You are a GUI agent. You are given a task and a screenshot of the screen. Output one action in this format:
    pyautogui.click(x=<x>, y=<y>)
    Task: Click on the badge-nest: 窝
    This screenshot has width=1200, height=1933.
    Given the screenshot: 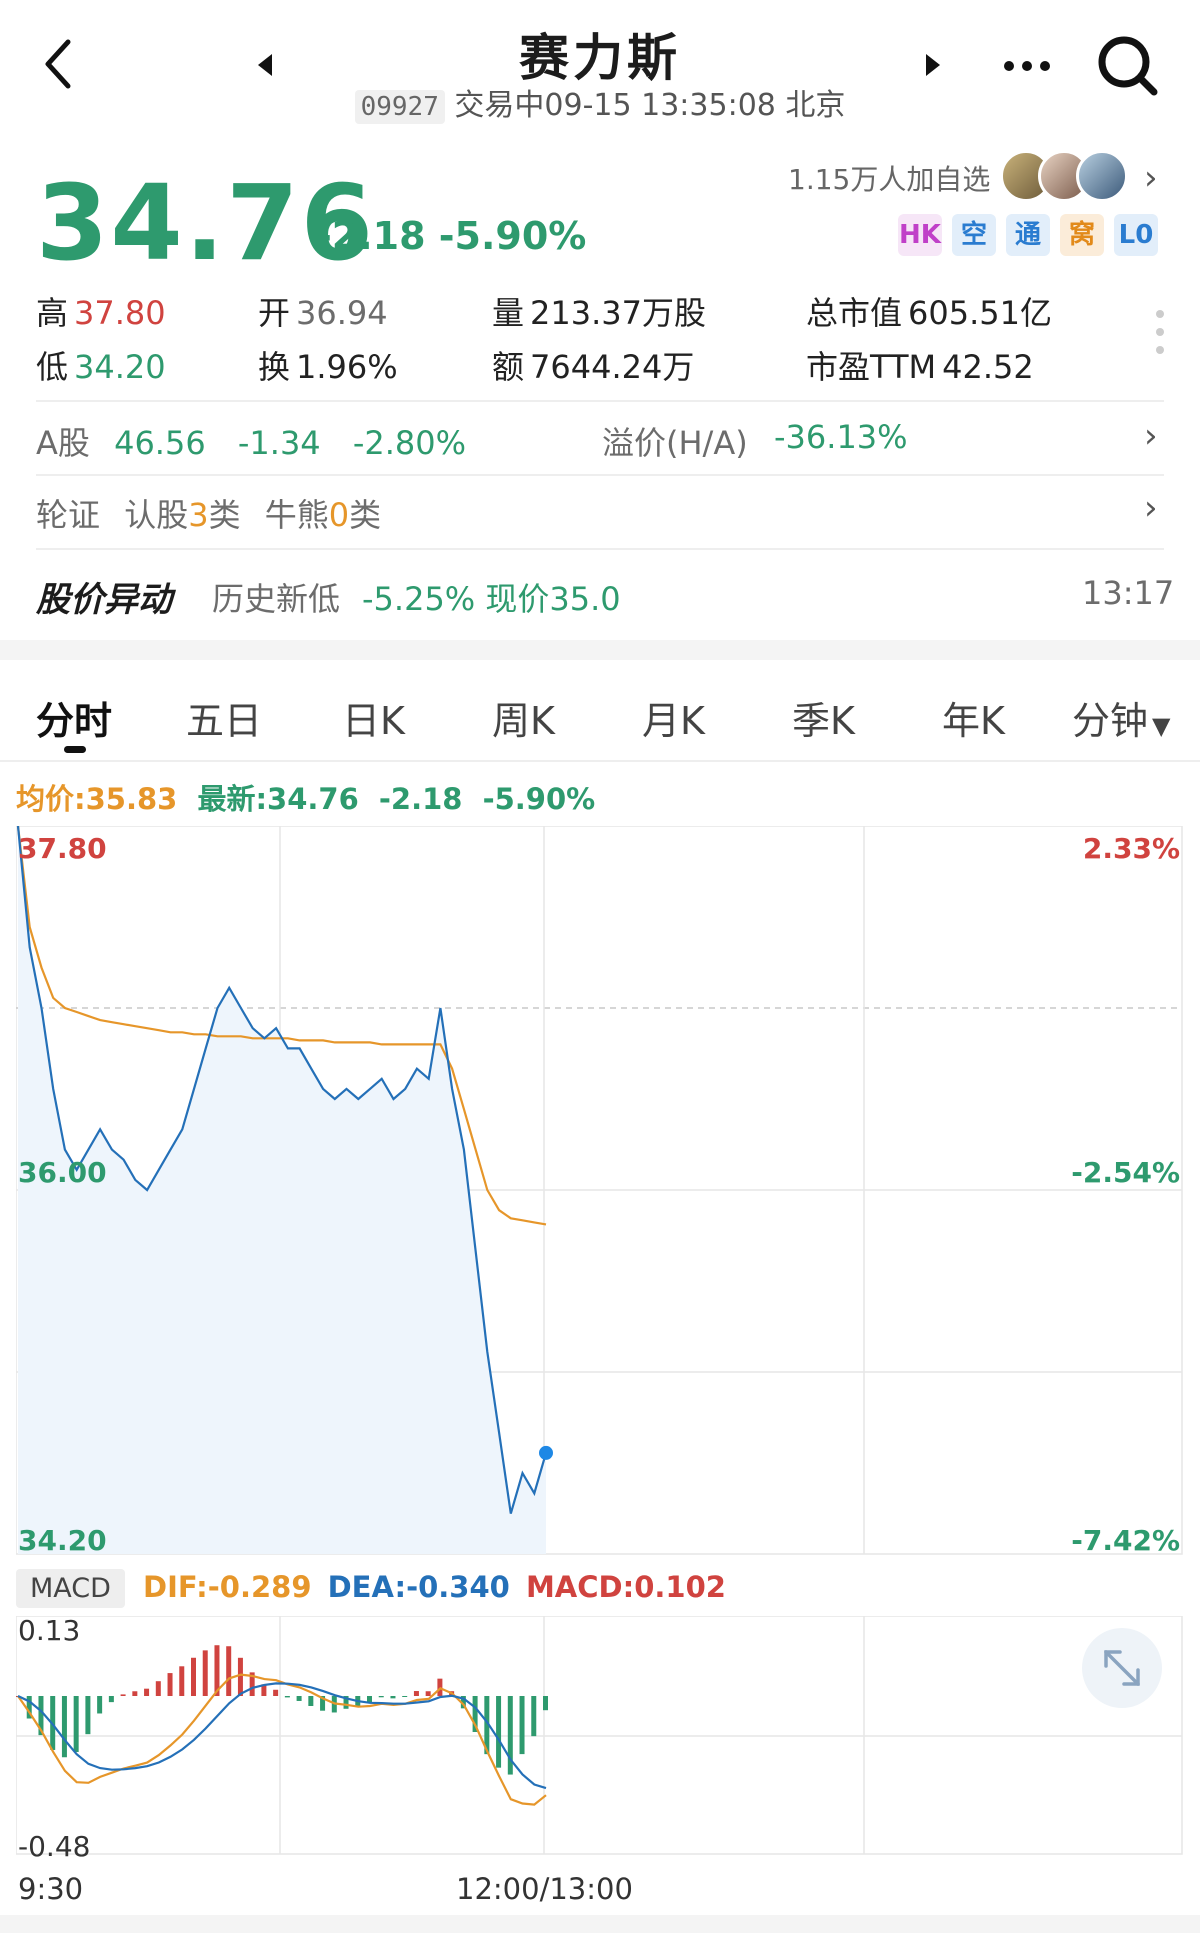 What is the action you would take?
    pyautogui.click(x=1082, y=235)
    